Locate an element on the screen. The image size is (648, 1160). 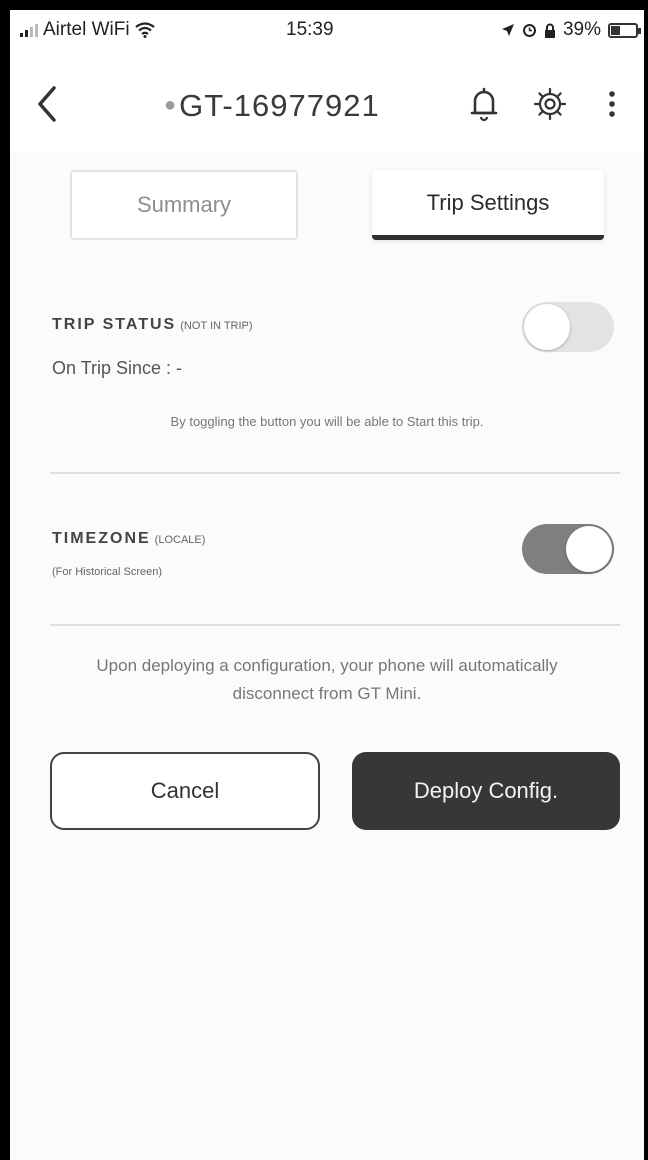
timezone-label: TIMEZONE (LOCALE) is located at coordinates (128, 539).